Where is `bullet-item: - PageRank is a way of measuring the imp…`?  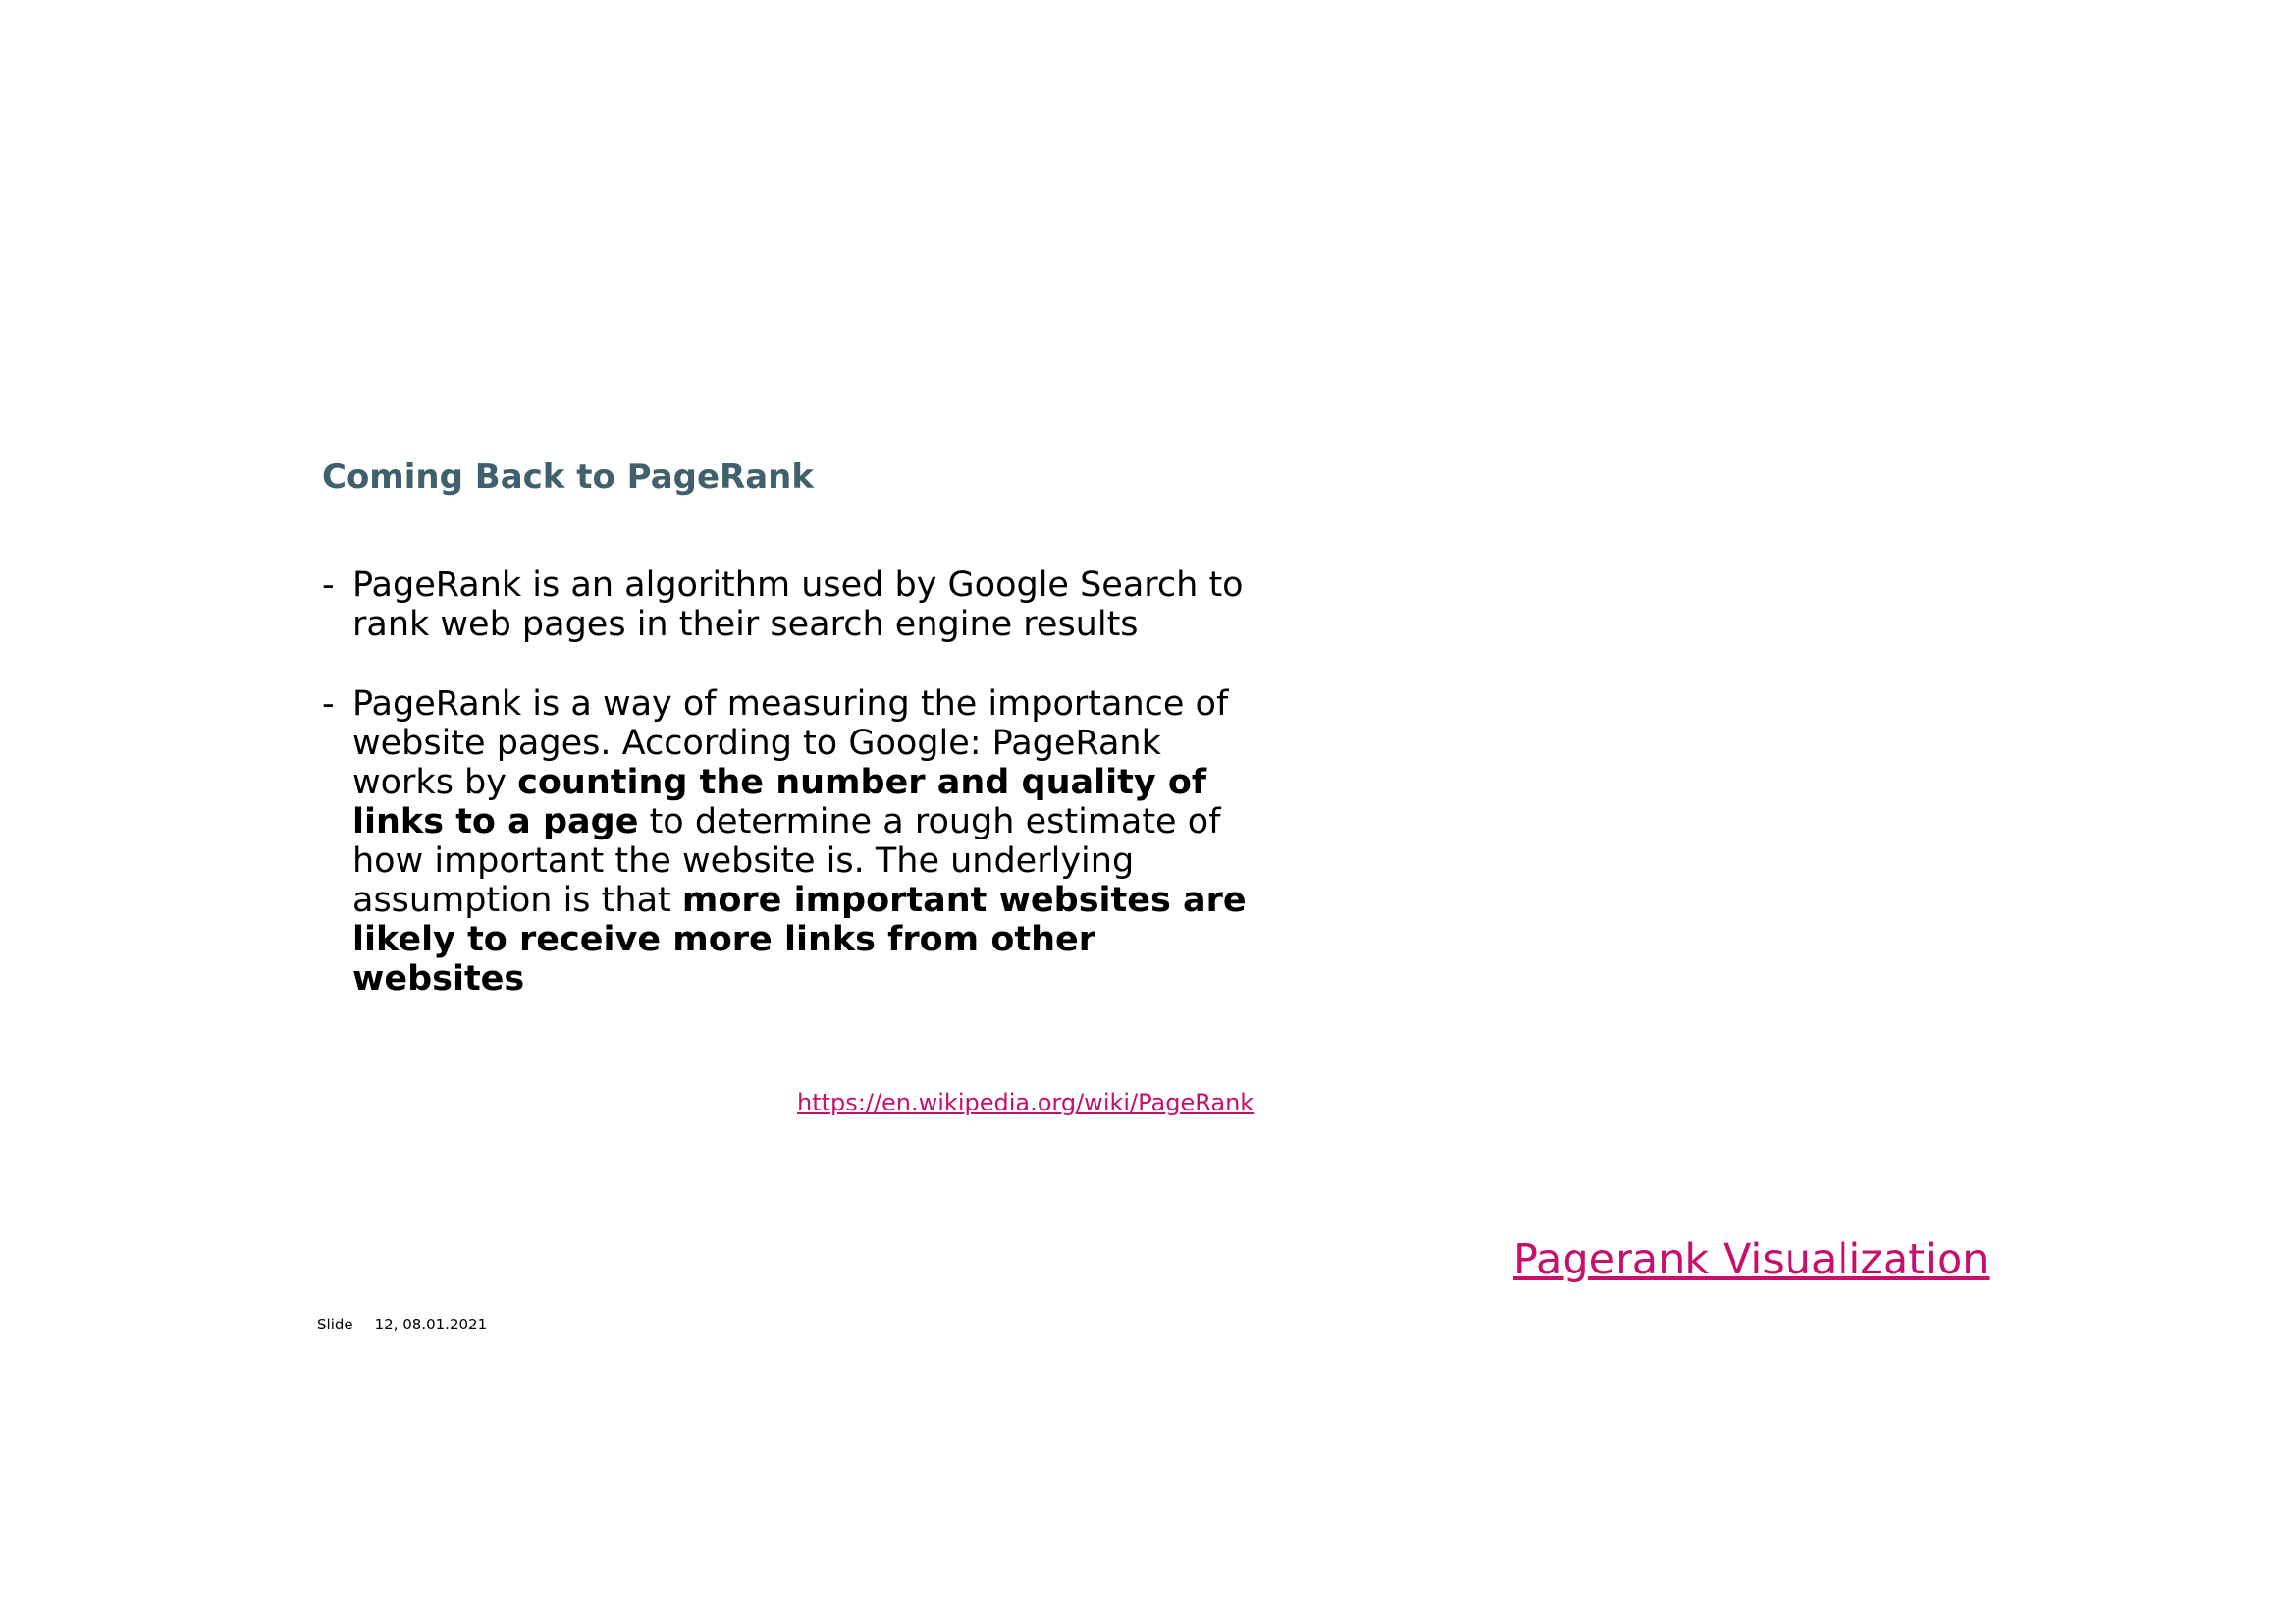
bullet-item: - PageRank is a way of measuring the imp… is located at coordinates (788, 841).